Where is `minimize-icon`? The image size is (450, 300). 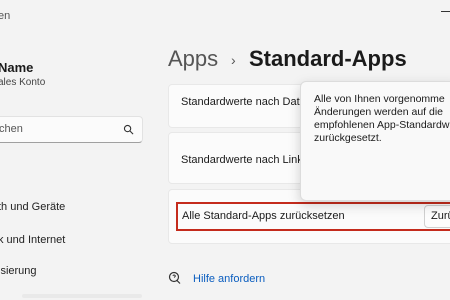 minimize-icon is located at coordinates (445, 11).